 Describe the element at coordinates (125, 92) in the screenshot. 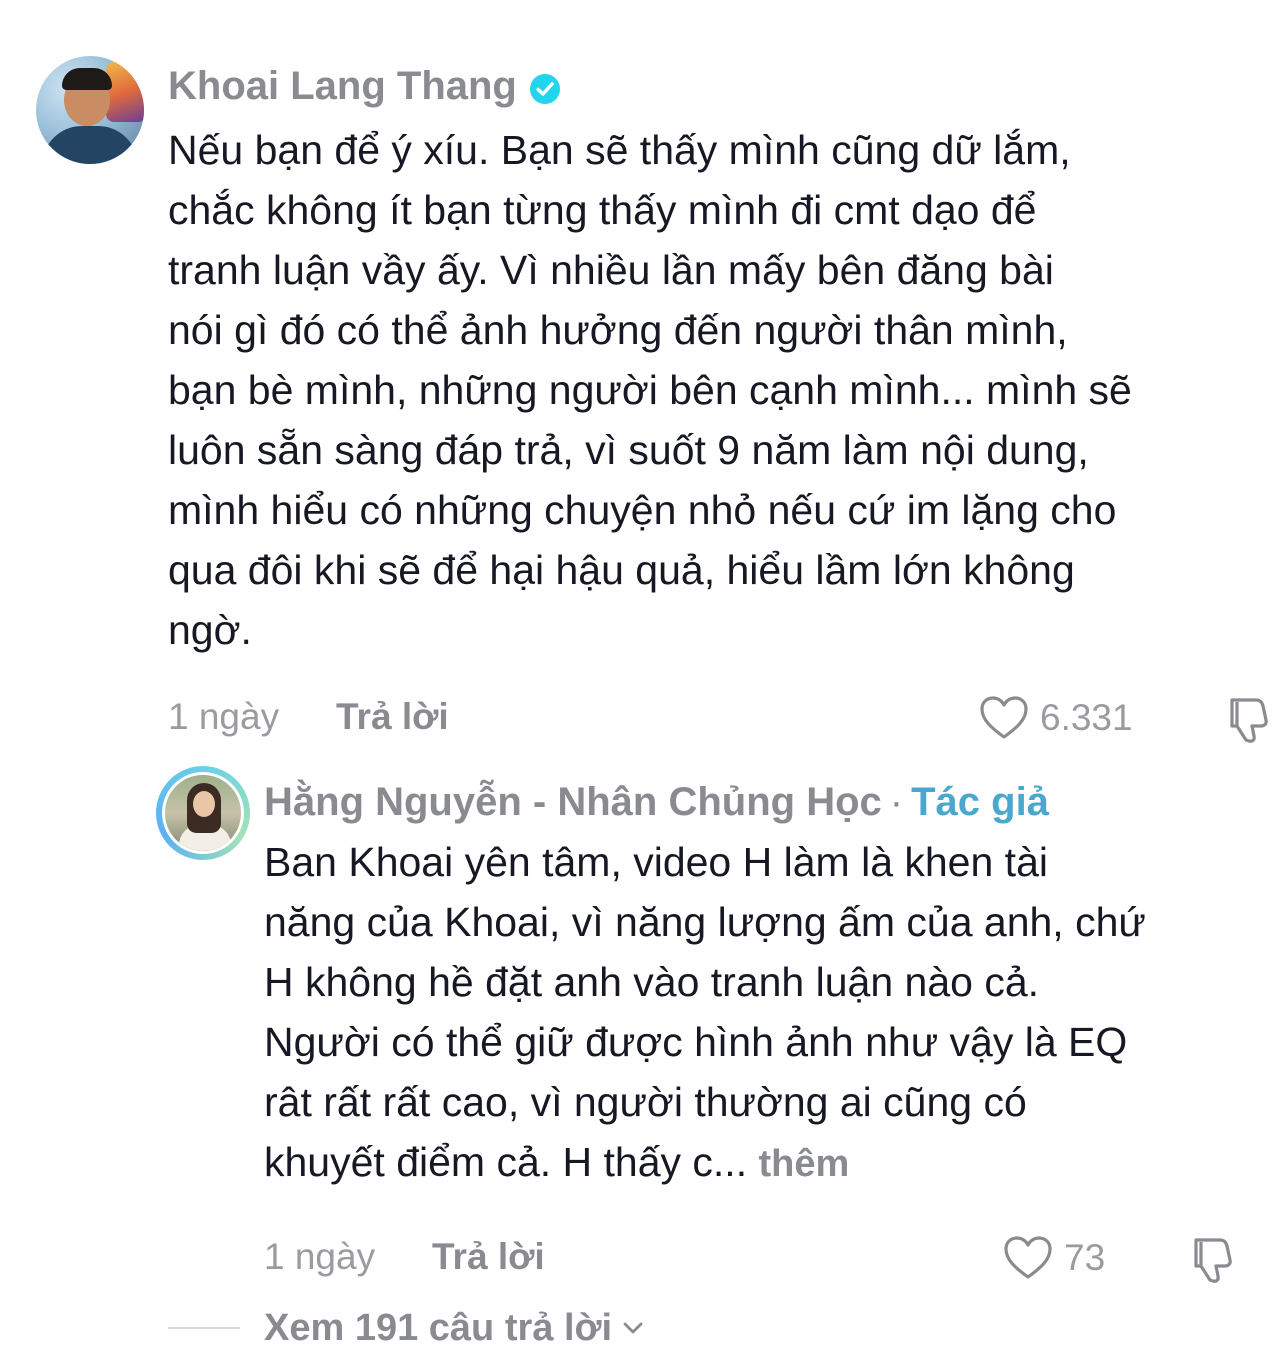

I see `avatar-background` at that location.